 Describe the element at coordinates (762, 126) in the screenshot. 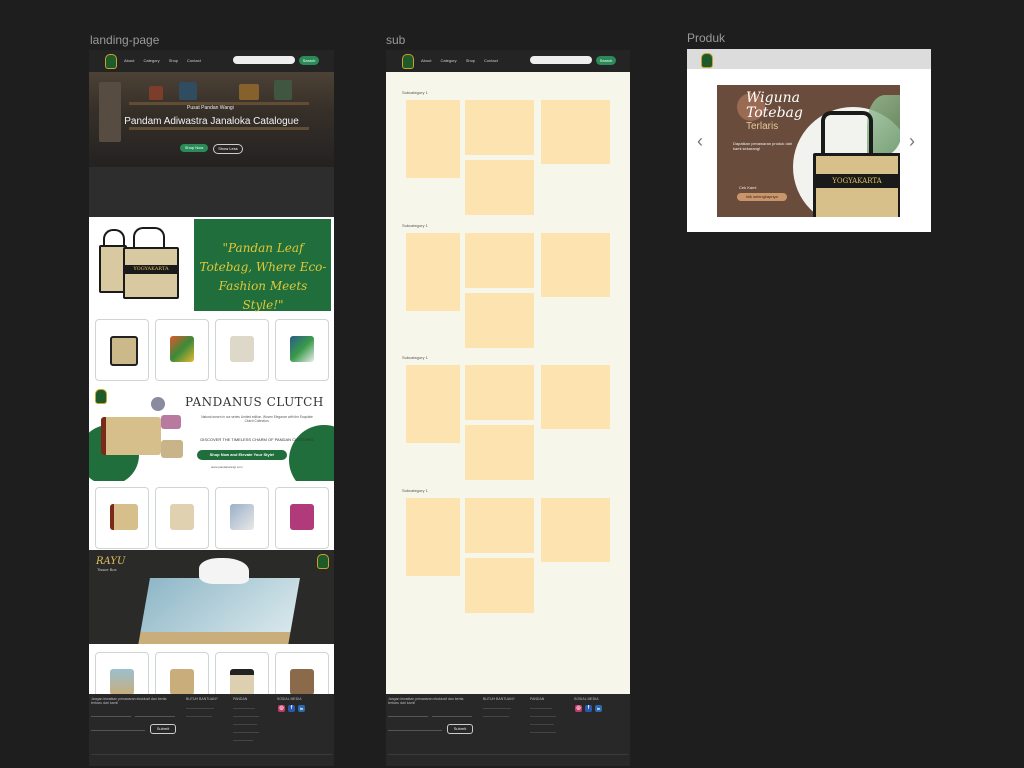

I see `banner-tag: Terlaris` at that location.